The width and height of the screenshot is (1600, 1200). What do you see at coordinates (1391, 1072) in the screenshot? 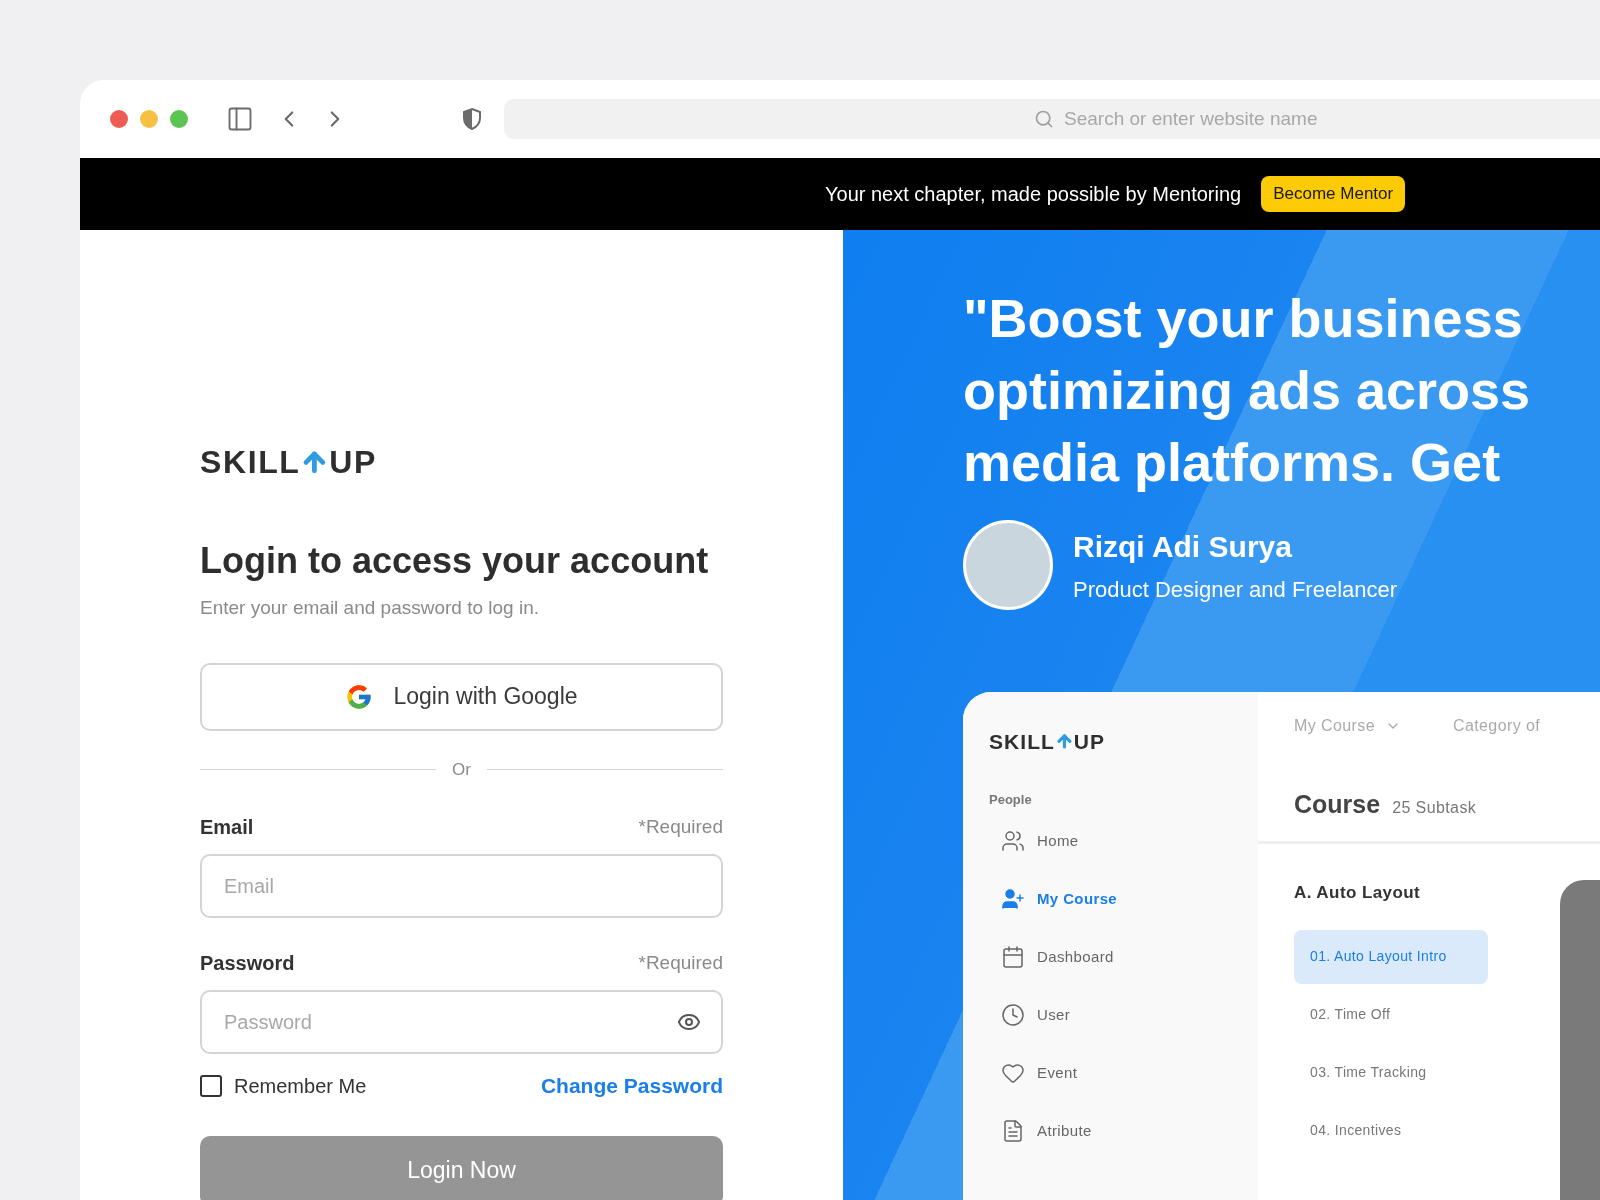
I see `lesson-item: 03. Time Tracking` at bounding box center [1391, 1072].